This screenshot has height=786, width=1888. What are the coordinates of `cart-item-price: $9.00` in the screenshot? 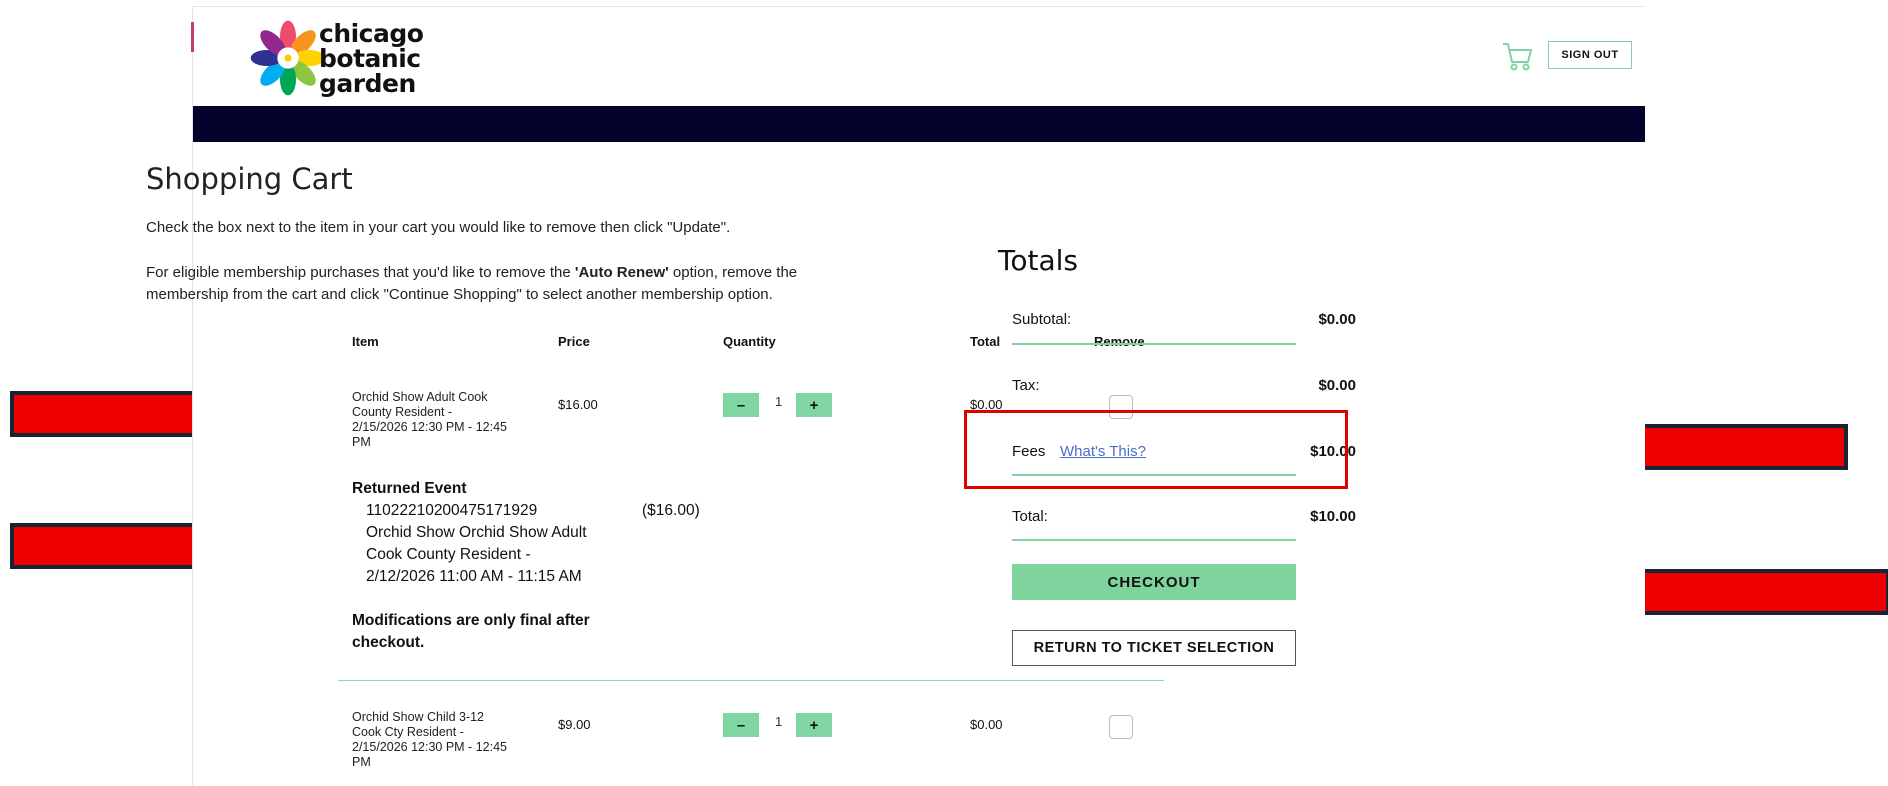 It's located at (574, 724).